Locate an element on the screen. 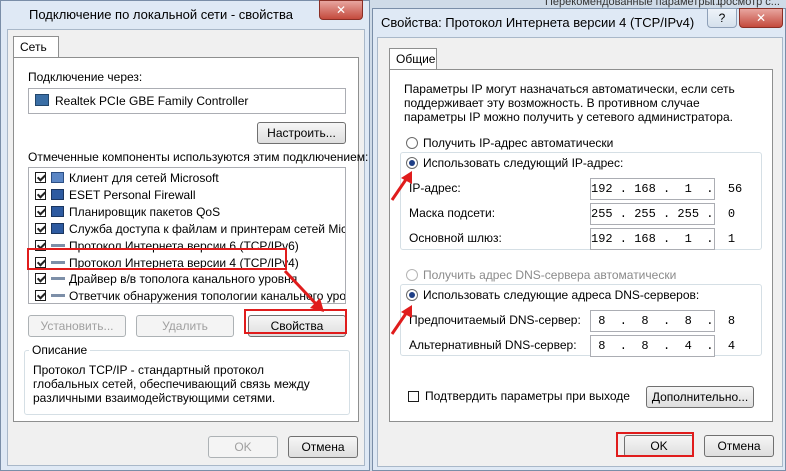 This screenshot has width=786, height=471. alternate-dns-input: 8 . 8 . 4 . 4 is located at coordinates (662, 346).